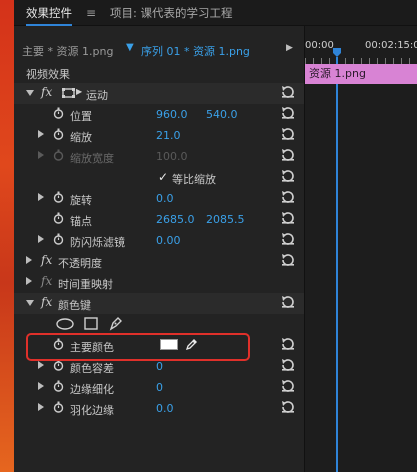 The width and height of the screenshot is (417, 472). Describe the element at coordinates (81, 137) in the screenshot. I see `prop-label: 缩放` at that location.